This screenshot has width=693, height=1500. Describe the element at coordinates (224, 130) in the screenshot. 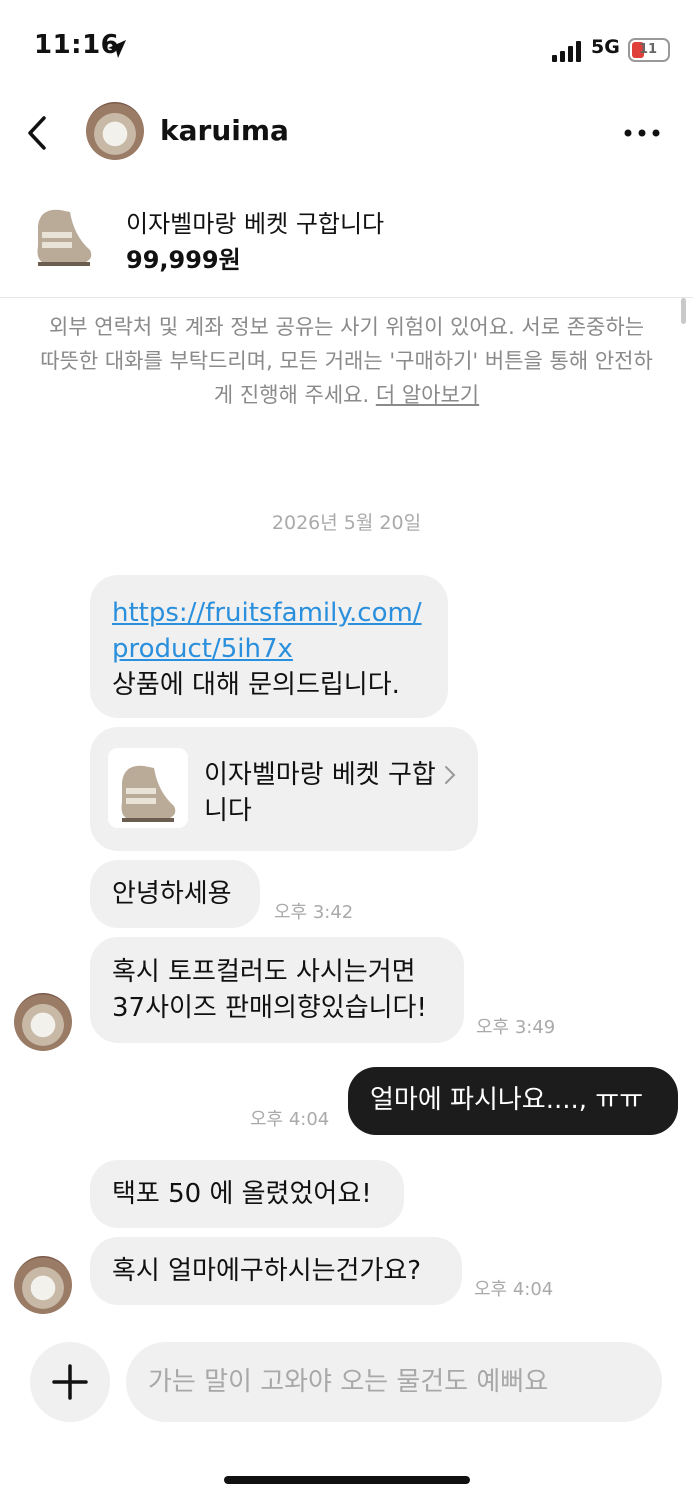

I see `chat-username: karuima` at that location.